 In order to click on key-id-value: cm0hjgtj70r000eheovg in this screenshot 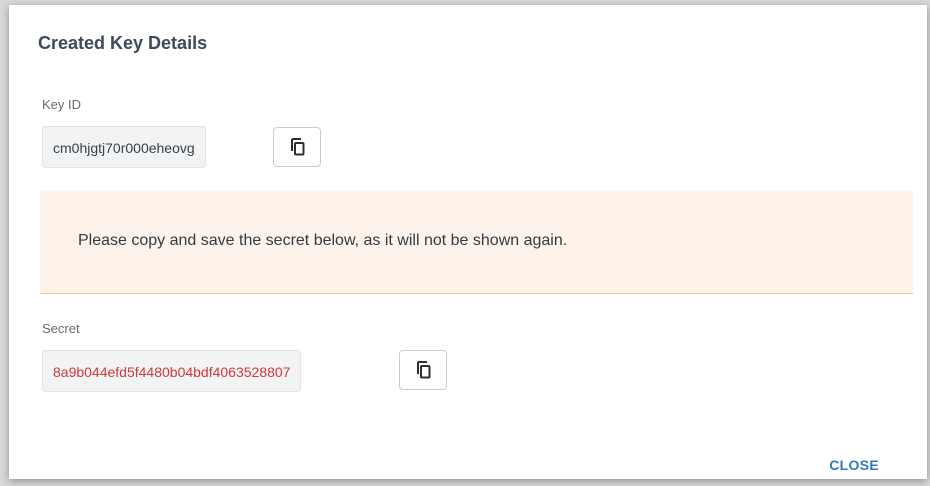, I will do `click(124, 147)`.